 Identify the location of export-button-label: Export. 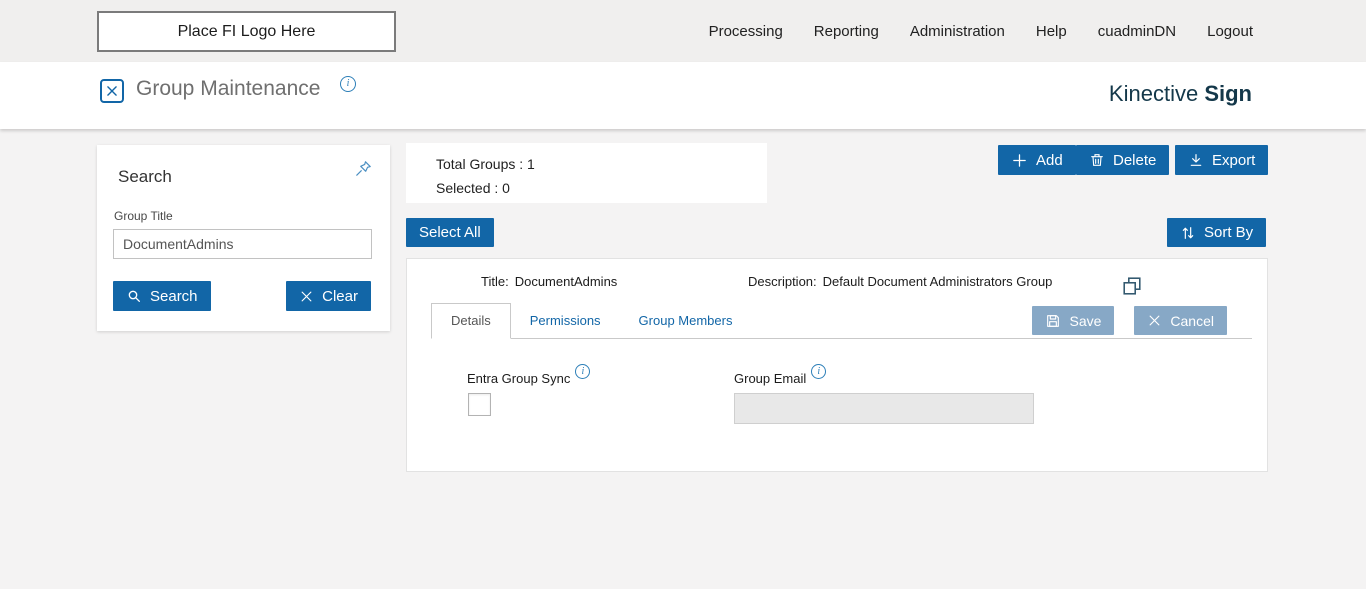
(1234, 160).